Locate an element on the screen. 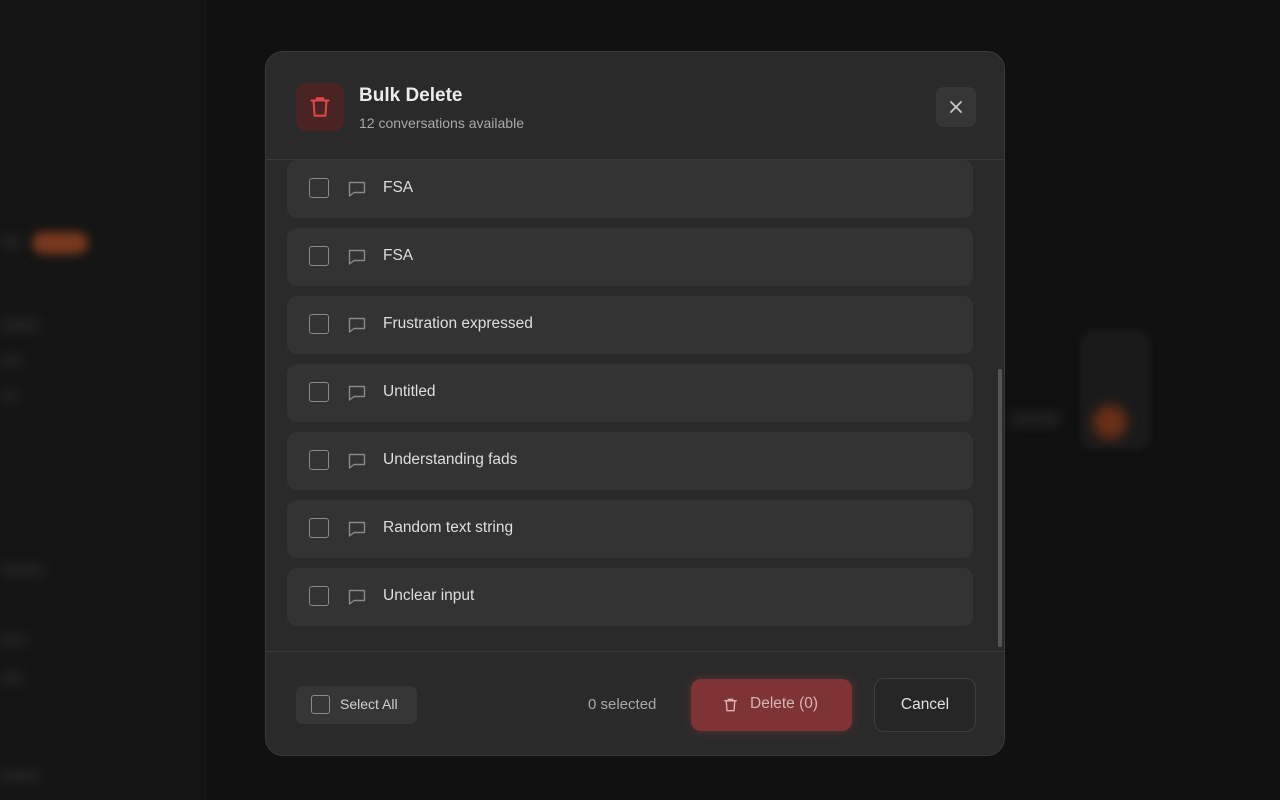  conversation-title: Unclear input is located at coordinates (429, 595).